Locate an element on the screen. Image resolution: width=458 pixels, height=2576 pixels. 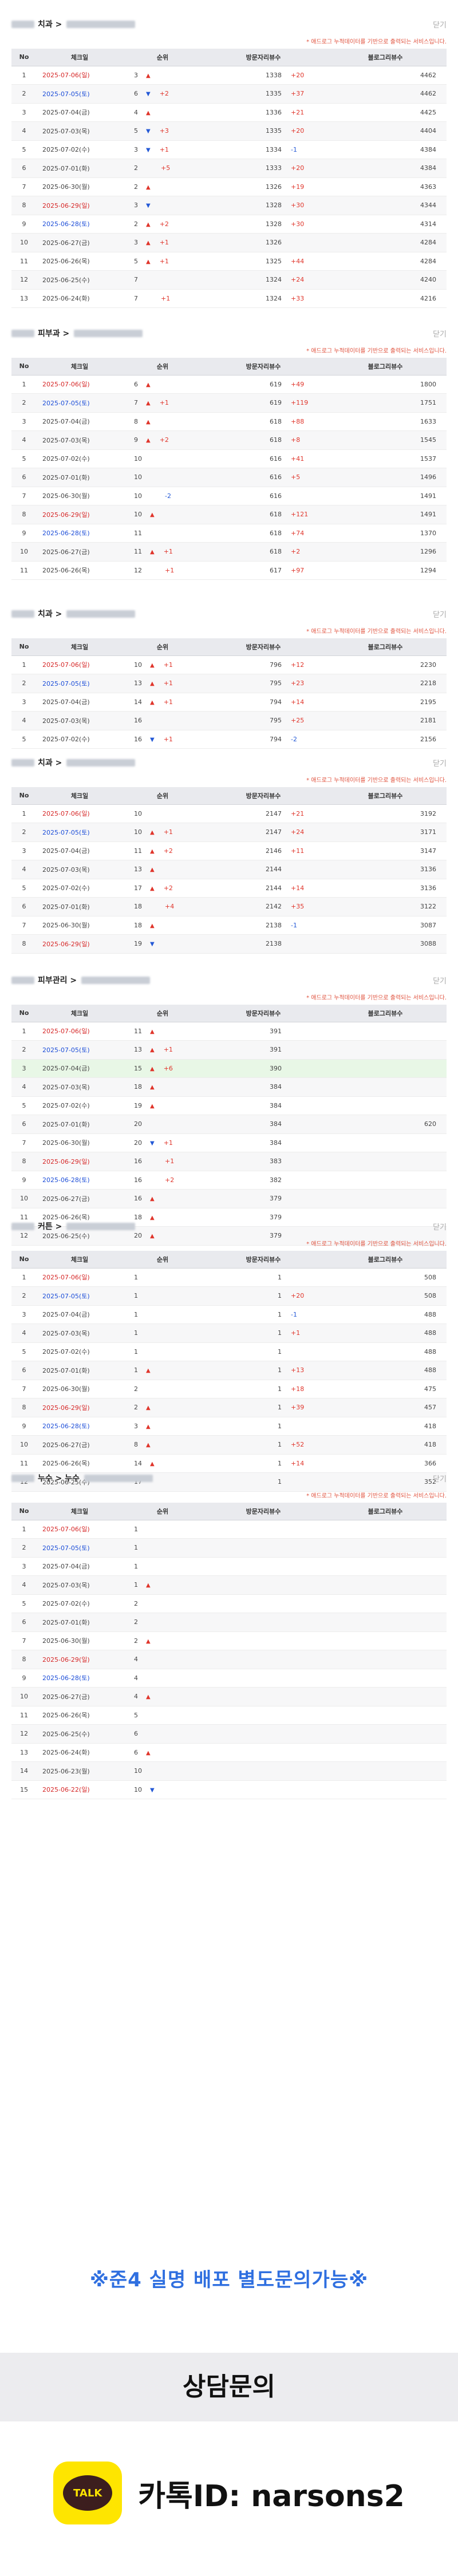
visitor-review-count: 619 is located at coordinates (276, 403).